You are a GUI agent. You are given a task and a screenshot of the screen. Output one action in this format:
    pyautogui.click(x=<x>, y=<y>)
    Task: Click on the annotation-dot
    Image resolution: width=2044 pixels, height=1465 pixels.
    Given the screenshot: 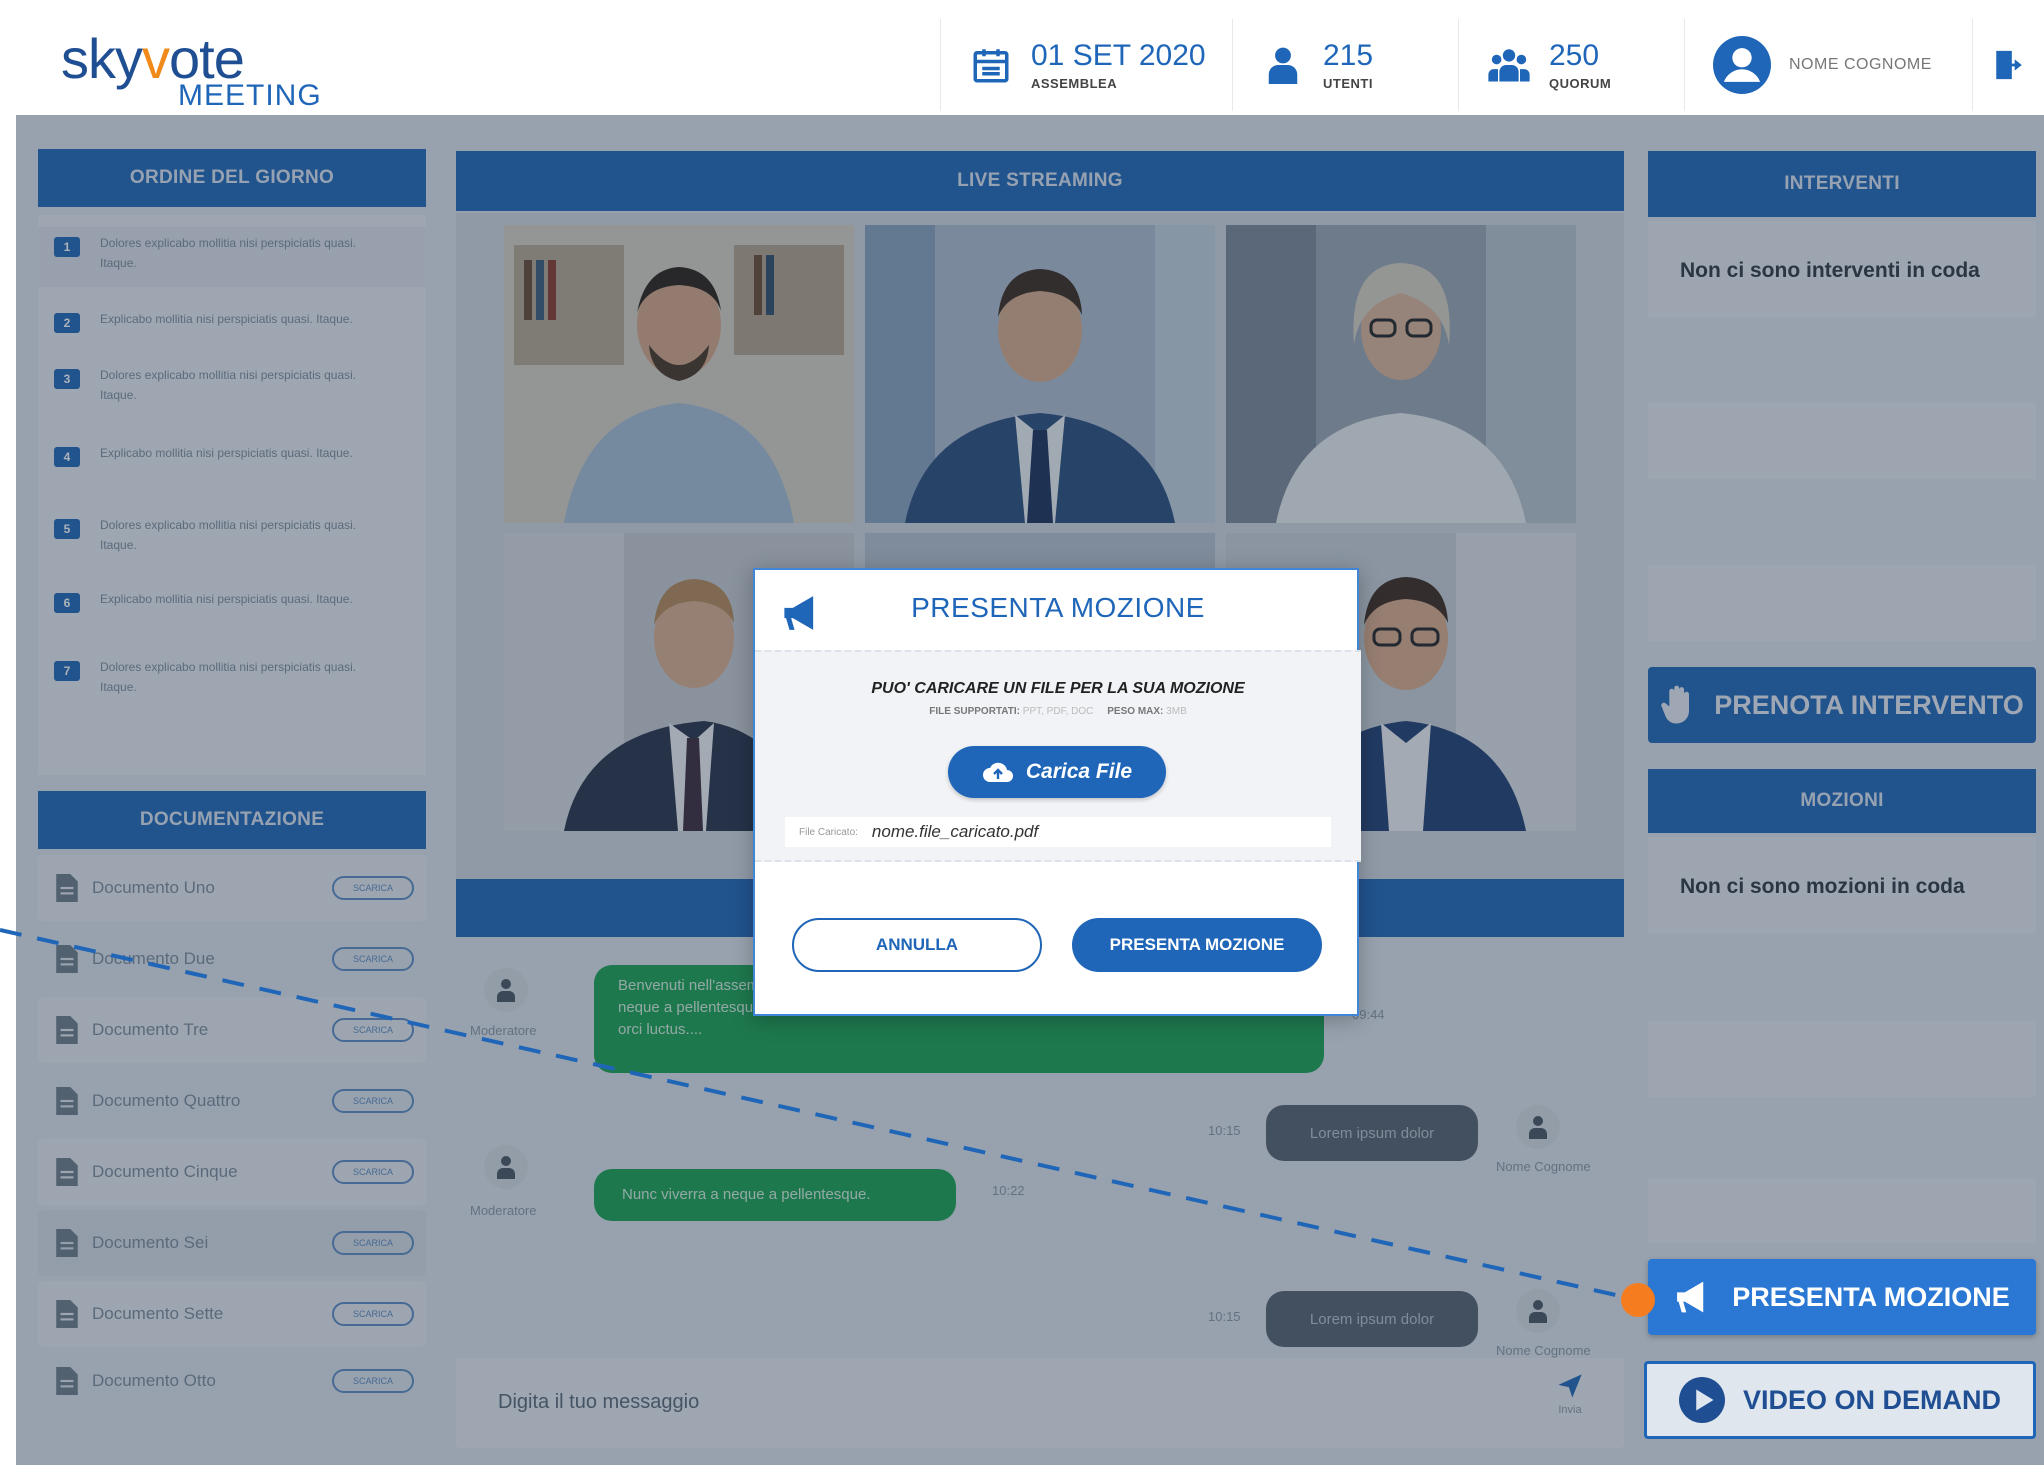 What is the action you would take?
    pyautogui.click(x=1638, y=1300)
    